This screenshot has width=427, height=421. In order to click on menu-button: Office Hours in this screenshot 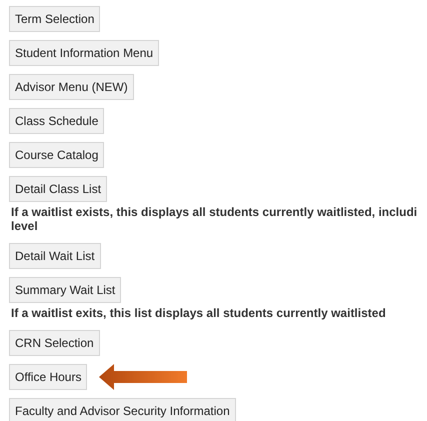, I will do `click(48, 377)`.